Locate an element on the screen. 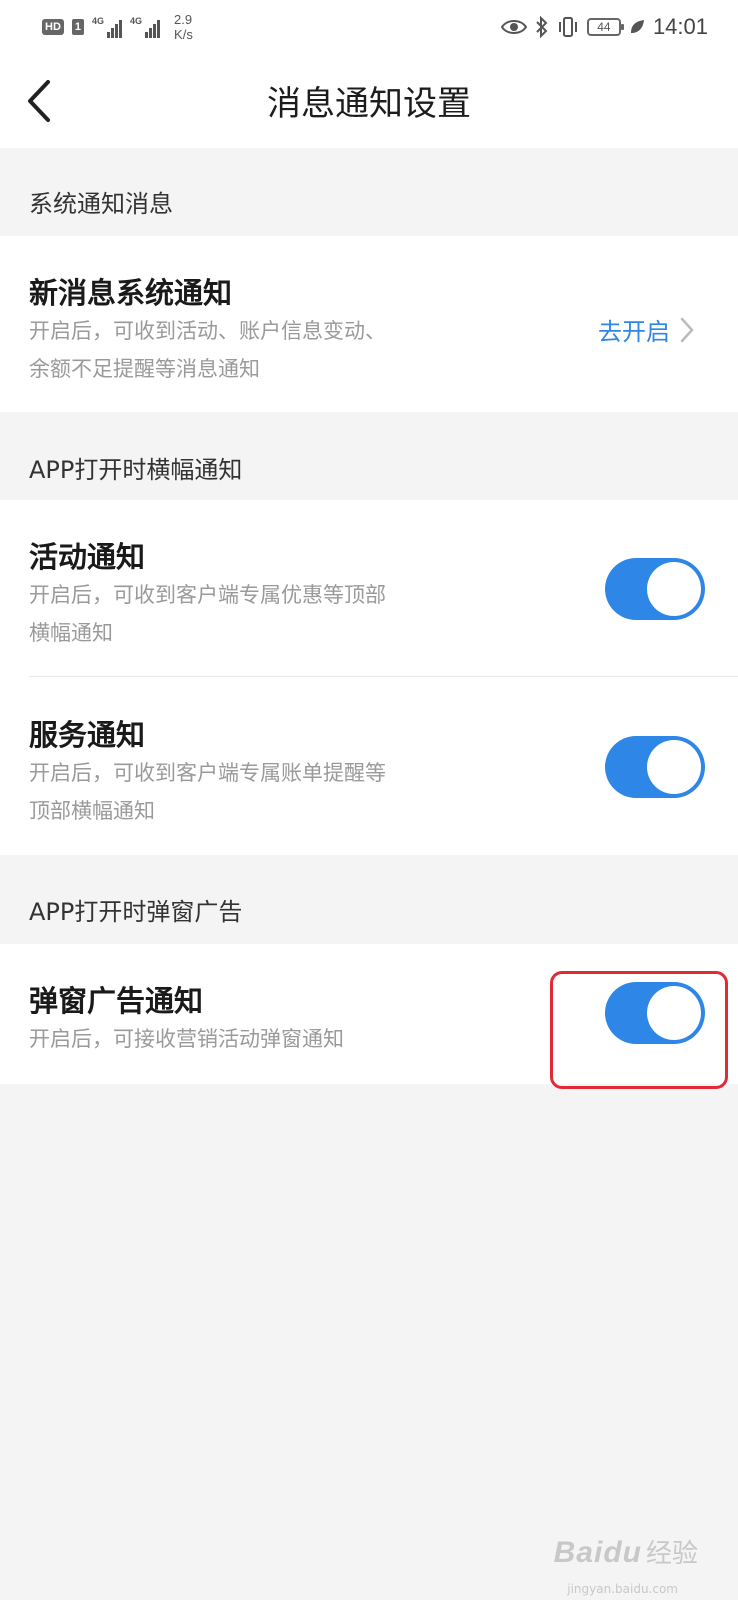 The image size is (738, 1600). eye-icon is located at coordinates (513, 27).